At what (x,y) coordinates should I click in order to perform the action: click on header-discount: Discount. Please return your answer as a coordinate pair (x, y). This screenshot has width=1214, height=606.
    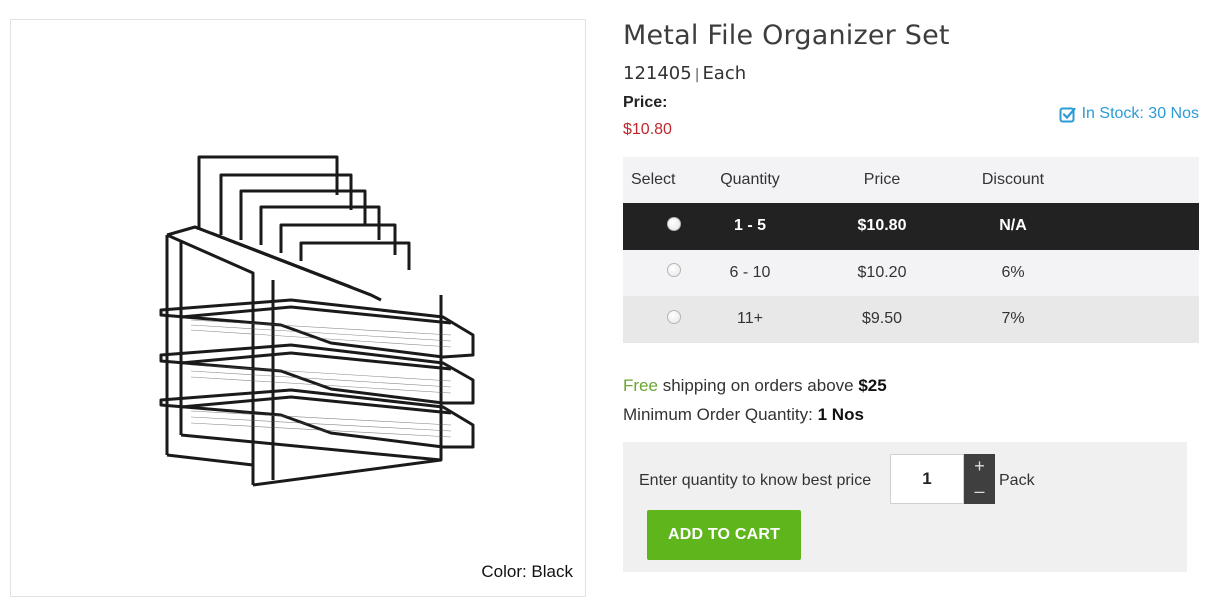
    Looking at the image, I should click on (1013, 180).